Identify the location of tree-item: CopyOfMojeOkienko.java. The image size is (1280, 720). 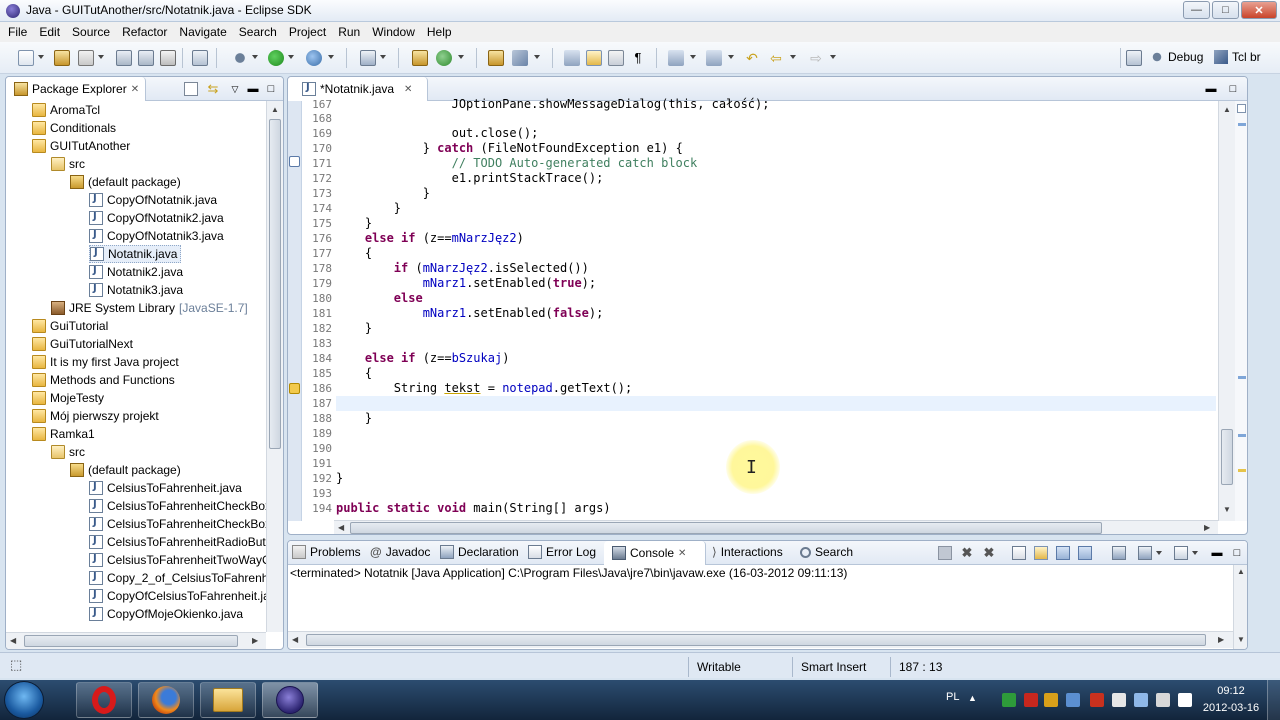
(166, 614).